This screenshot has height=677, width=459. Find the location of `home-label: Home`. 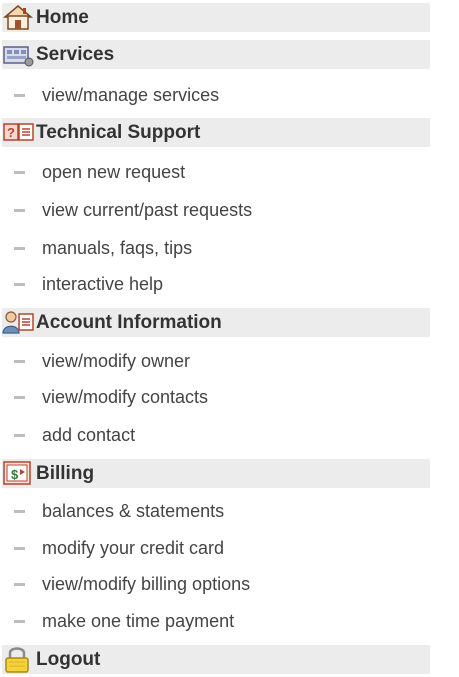

home-label: Home is located at coordinates (62, 17).